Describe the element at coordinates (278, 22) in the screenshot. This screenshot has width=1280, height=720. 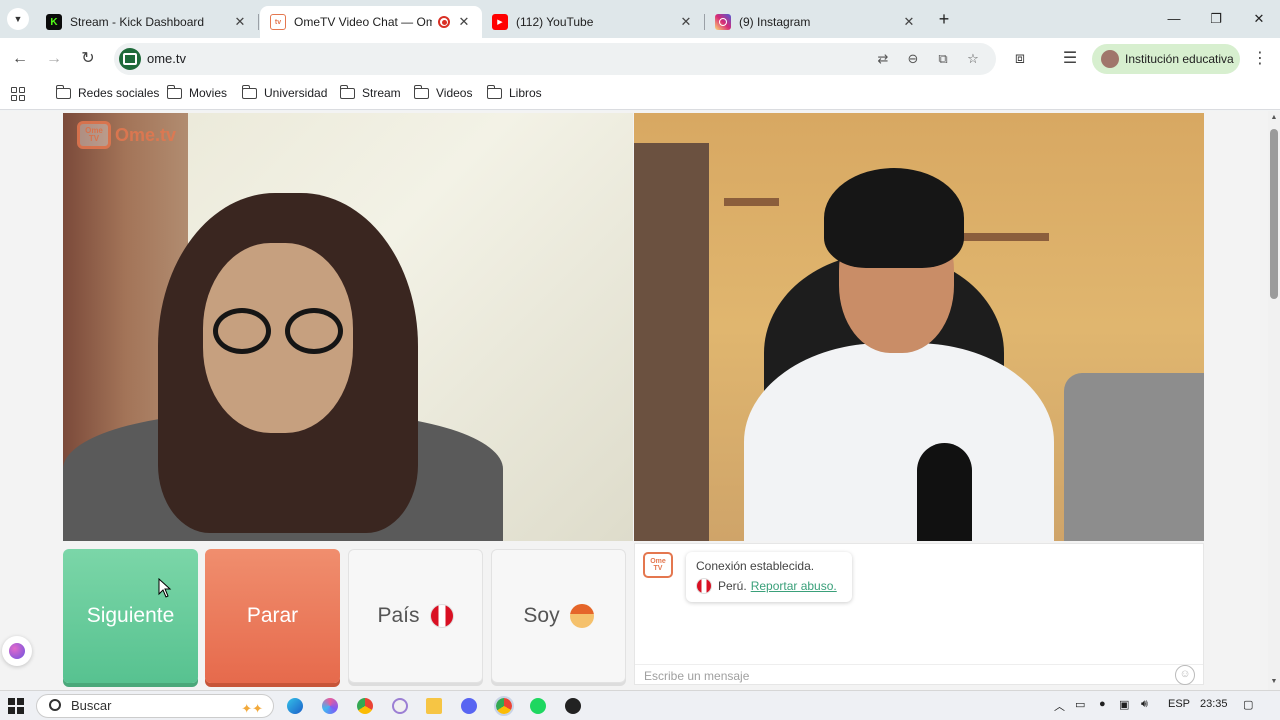
I see `ometv-icon: tv` at that location.